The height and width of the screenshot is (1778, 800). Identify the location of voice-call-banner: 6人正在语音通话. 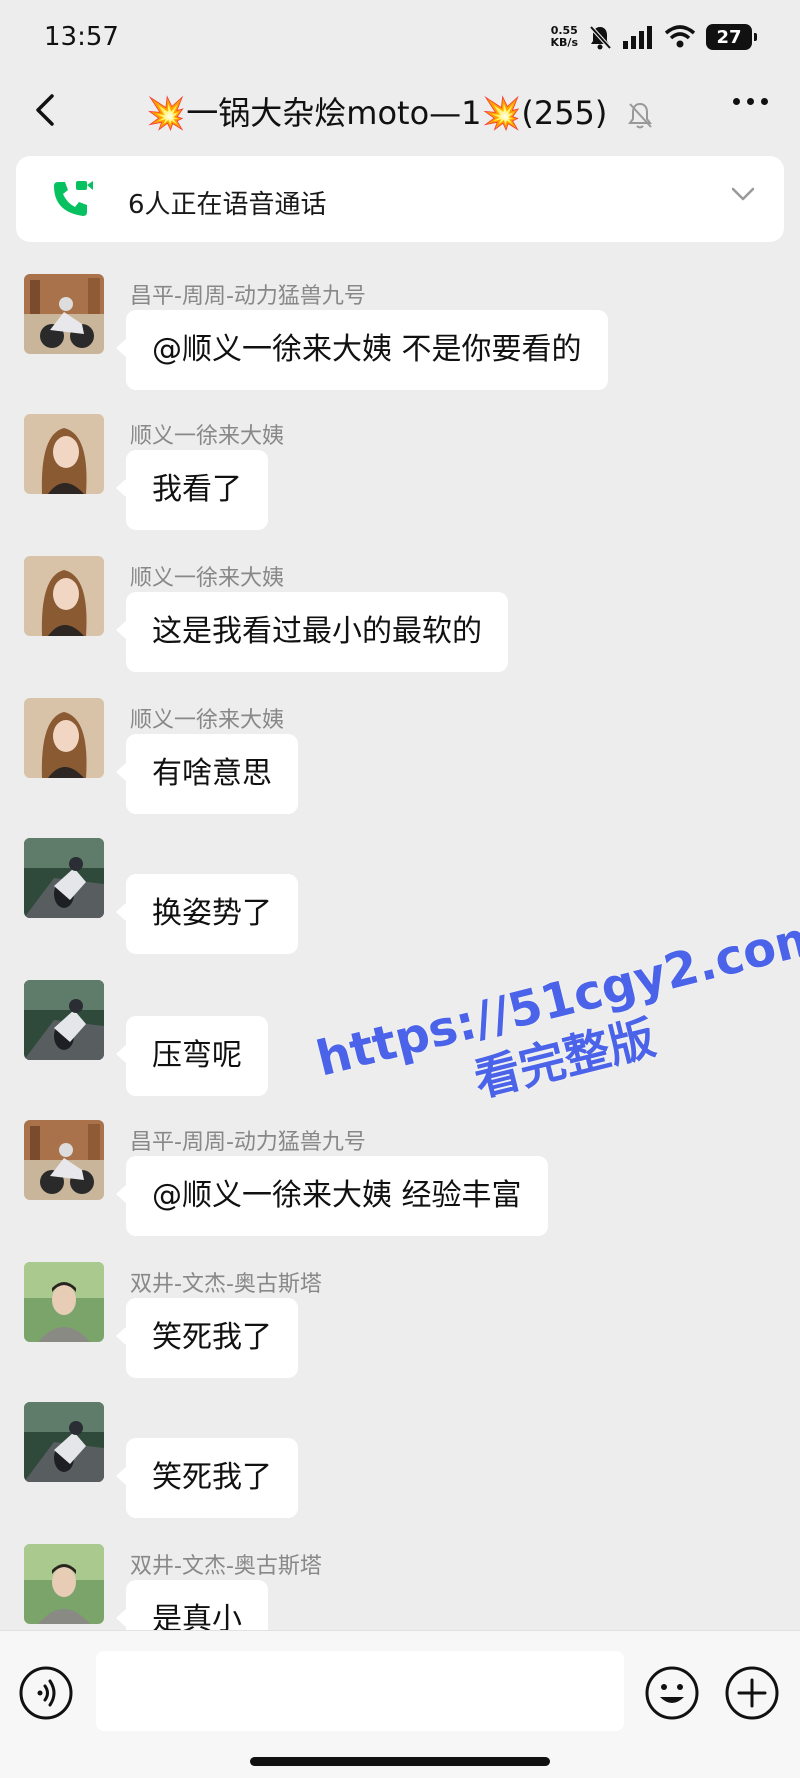
(400, 199).